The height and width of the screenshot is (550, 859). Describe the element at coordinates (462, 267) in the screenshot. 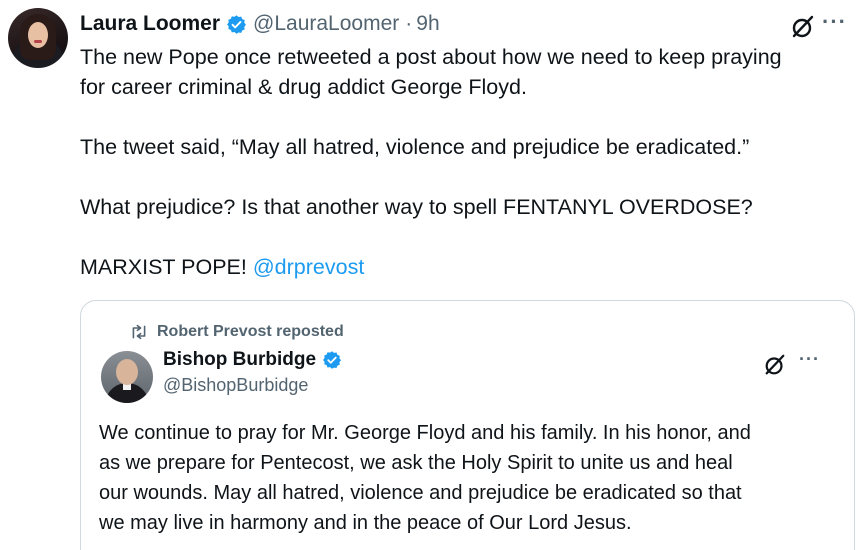

I see `tweet-line: MARXIST POPE! @drprevost` at that location.